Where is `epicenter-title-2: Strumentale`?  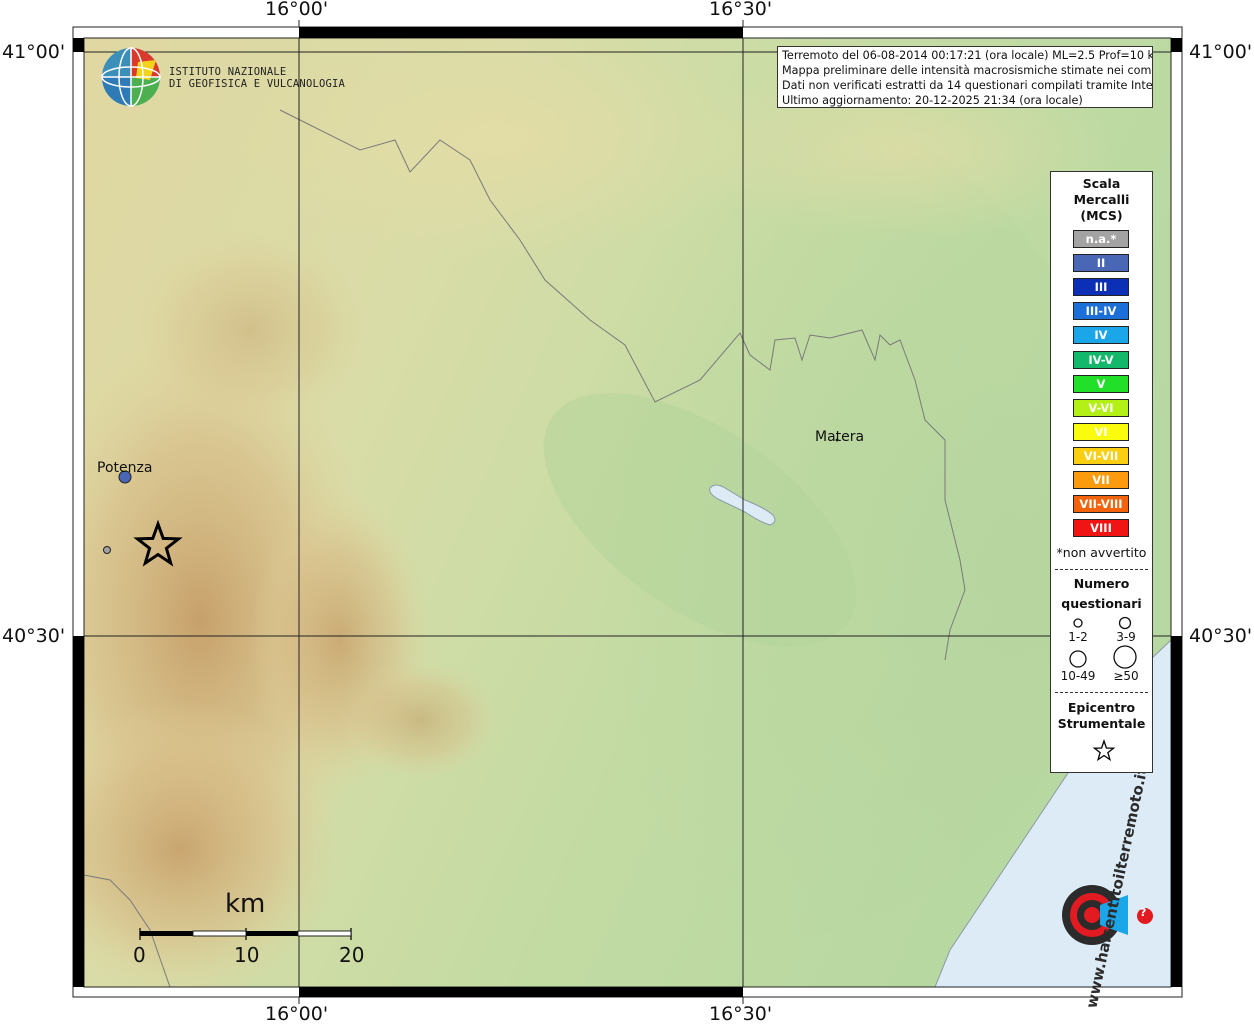 epicenter-title-2: Strumentale is located at coordinates (1101, 723).